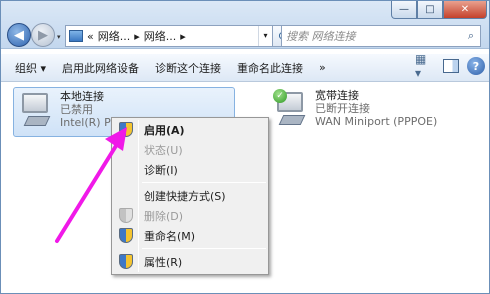 This screenshot has height=294, width=490. What do you see at coordinates (430, 10) in the screenshot?
I see `maximize-button: □` at bounding box center [430, 10].